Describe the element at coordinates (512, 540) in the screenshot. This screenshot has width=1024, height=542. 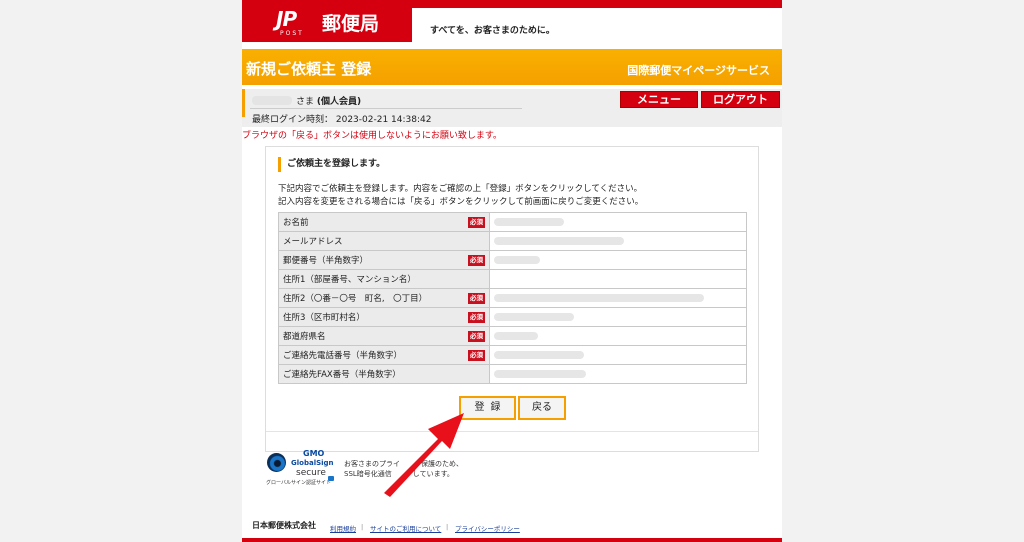
I see `footer-red-line` at that location.